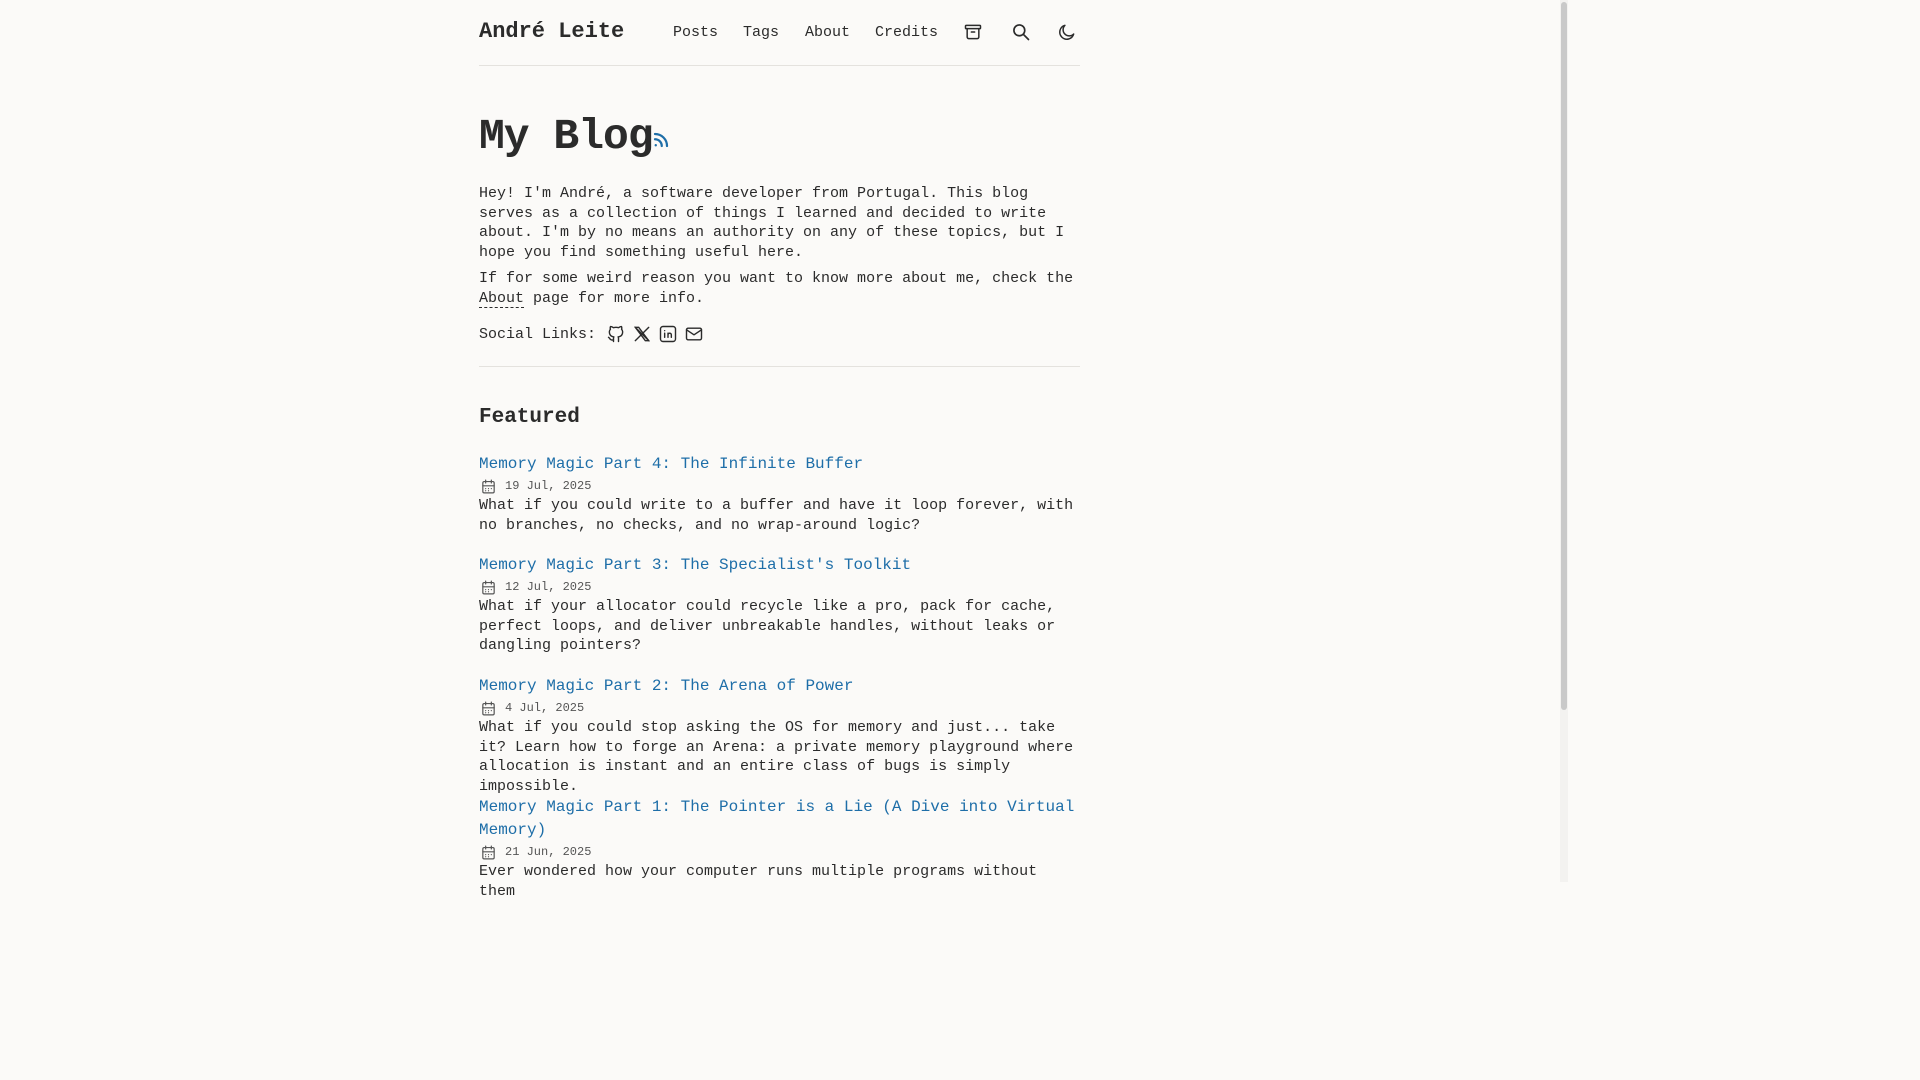  I want to click on page-scrollbar, so click(1564, 441).